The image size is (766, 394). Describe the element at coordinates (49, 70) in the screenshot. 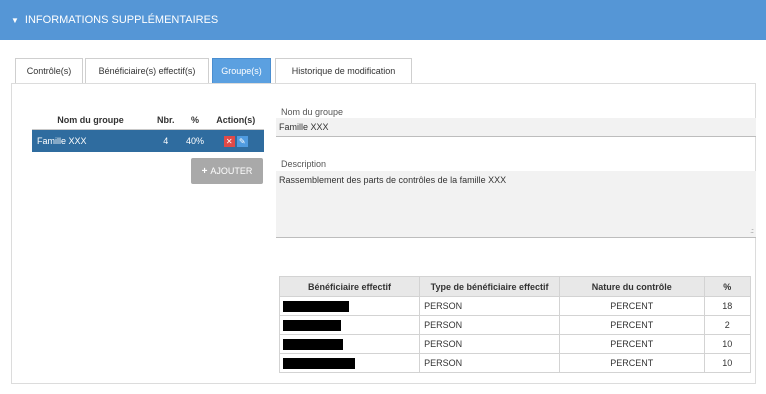

I see `tab-controles: Contrôle(s)` at that location.